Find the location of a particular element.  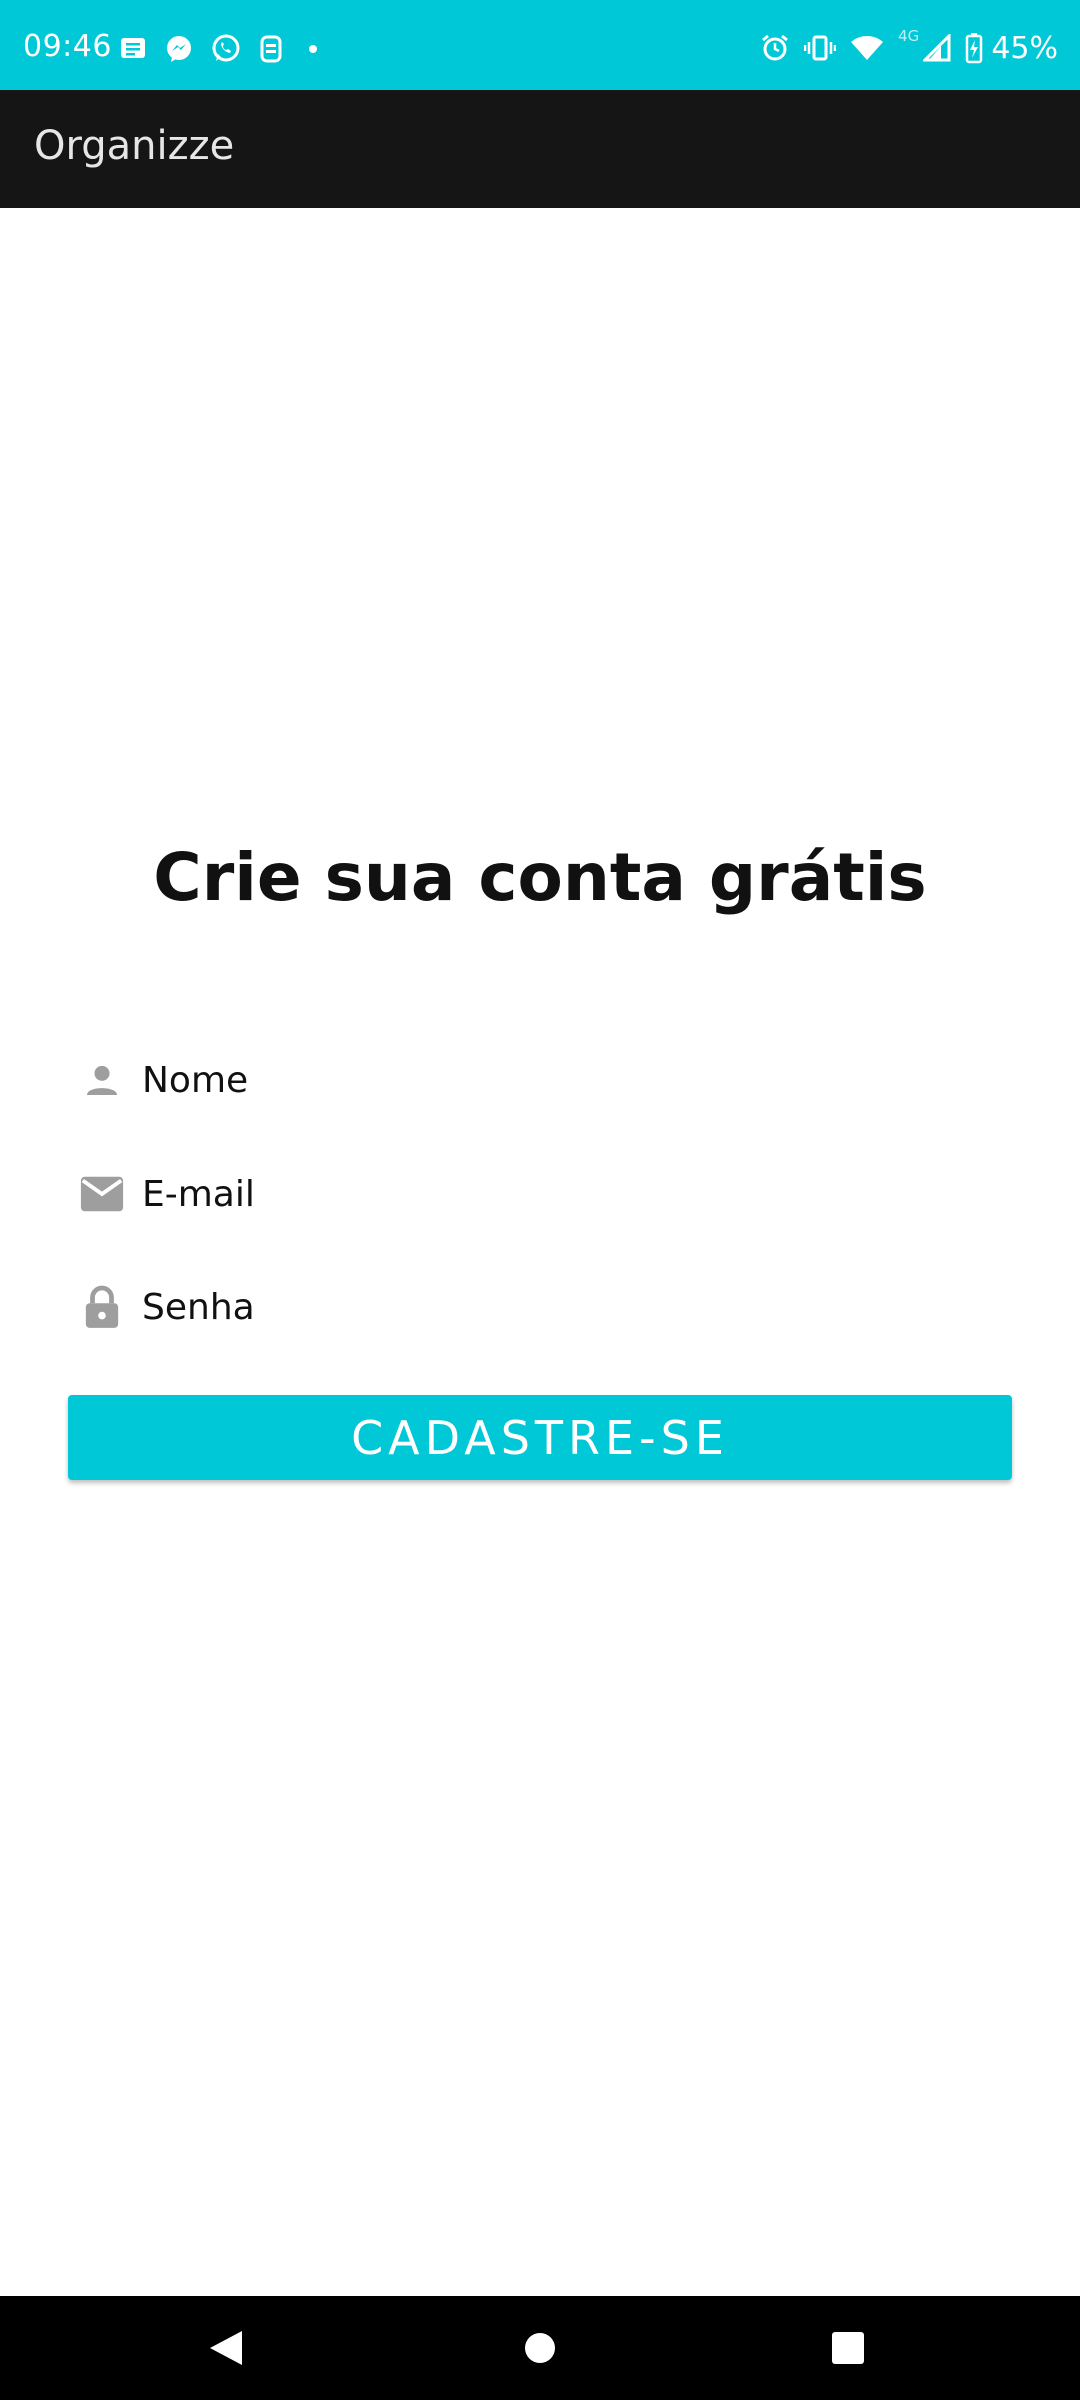

alarm-icon is located at coordinates (775, 48).